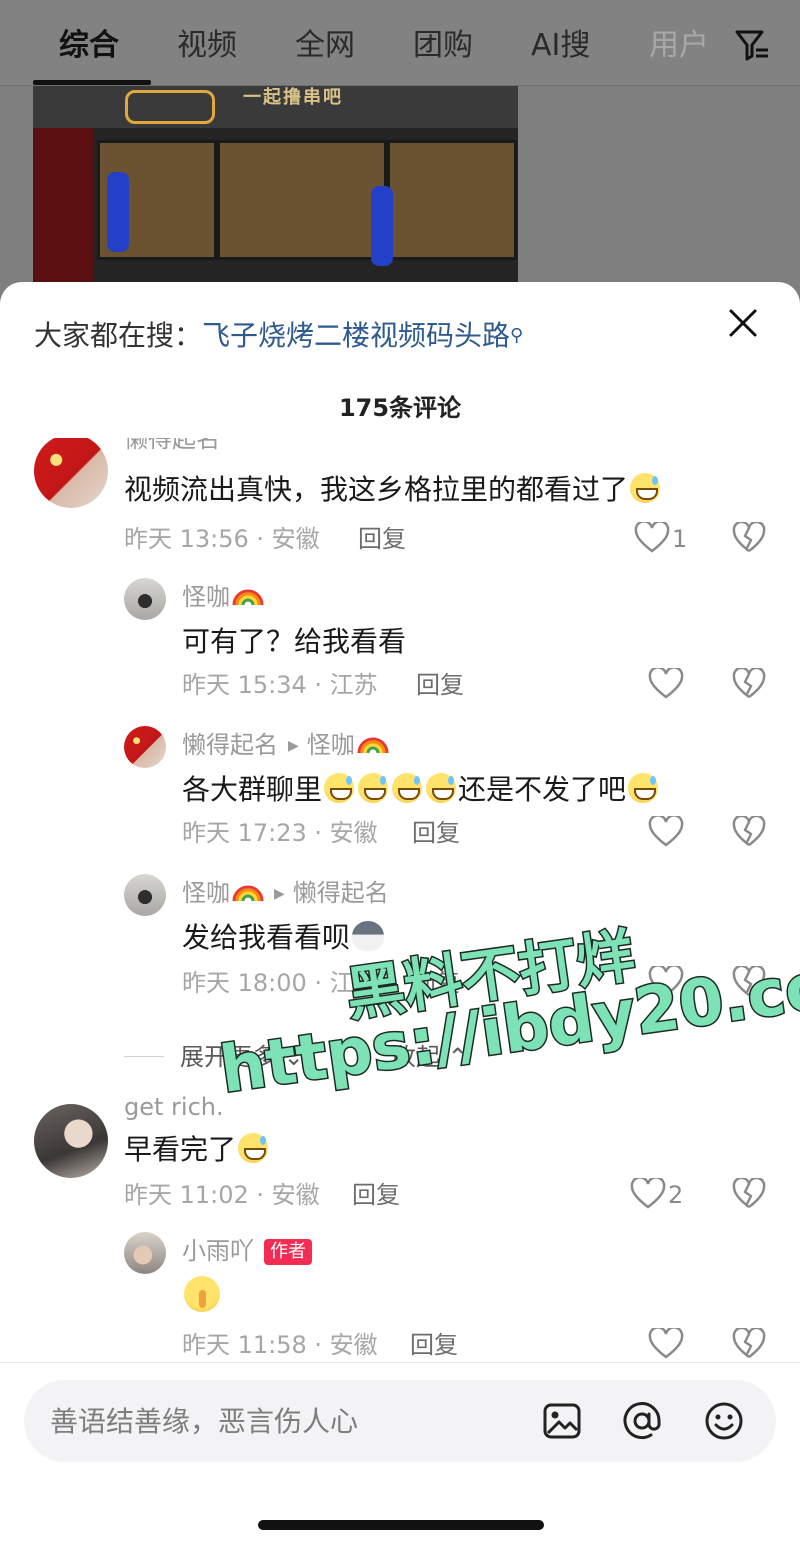 This screenshot has height=1546, width=800. What do you see at coordinates (517, 335) in the screenshot?
I see `search-icon: ⚲` at bounding box center [517, 335].